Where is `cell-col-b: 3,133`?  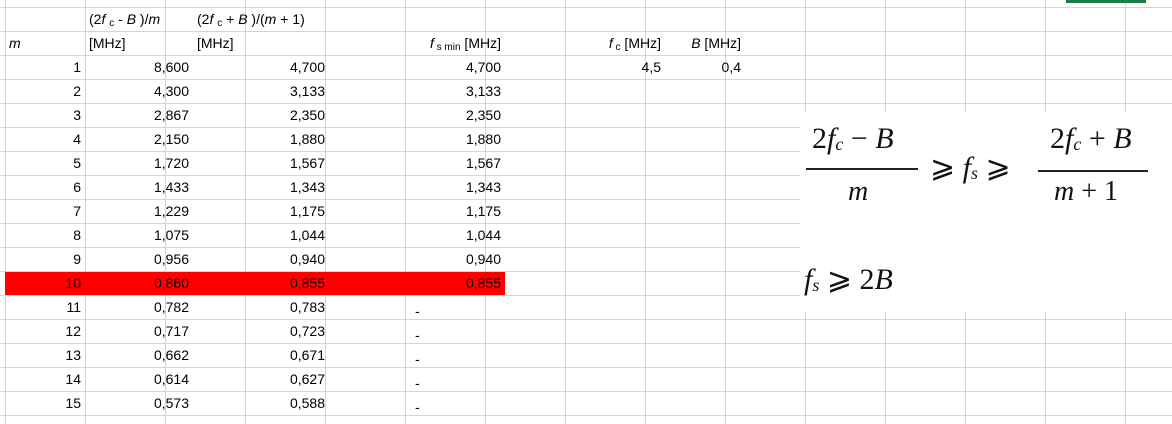
cell-col-b: 3,133 is located at coordinates (261, 91).